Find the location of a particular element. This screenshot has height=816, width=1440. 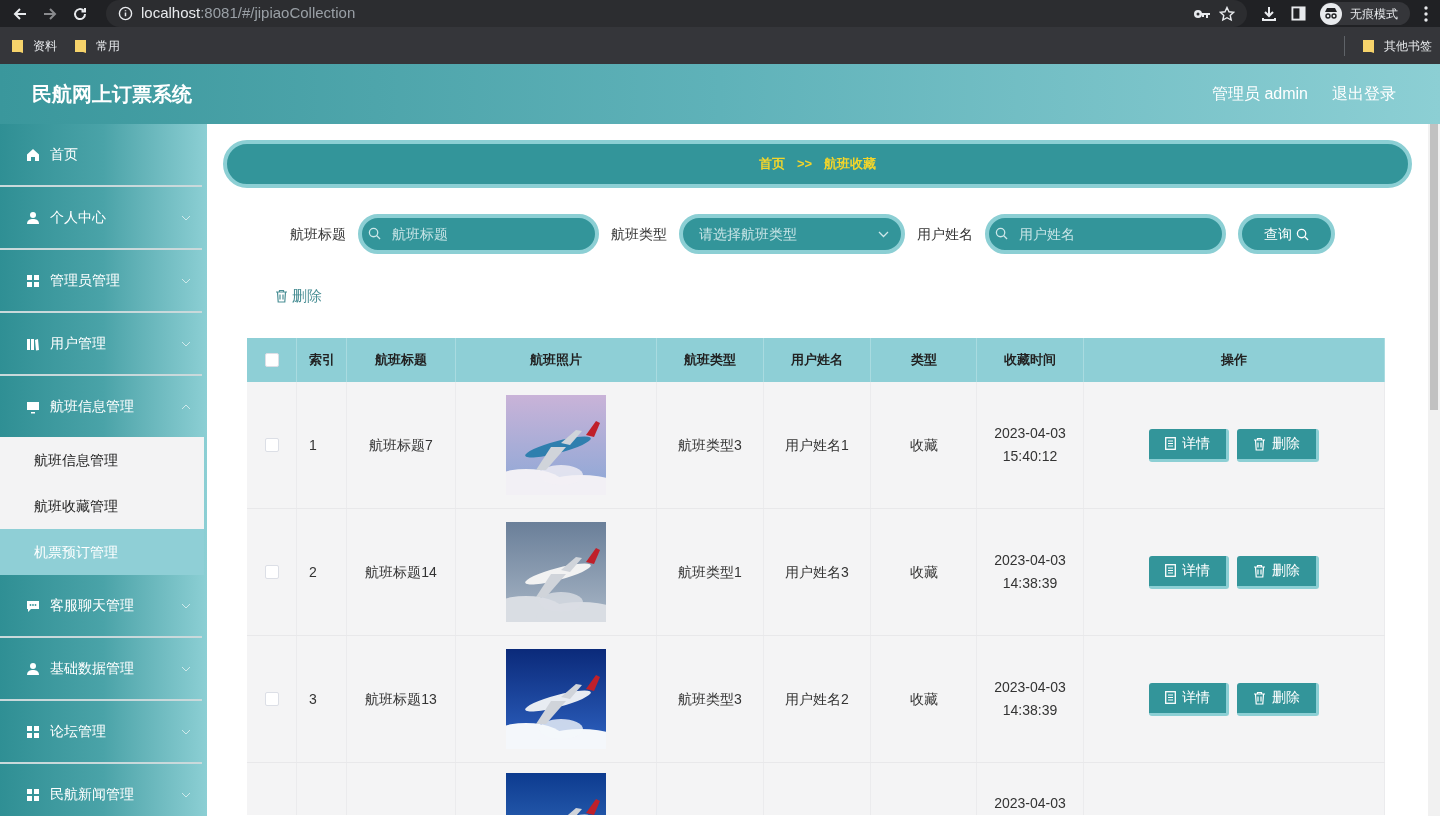

download-icon is located at coordinates (1269, 13).